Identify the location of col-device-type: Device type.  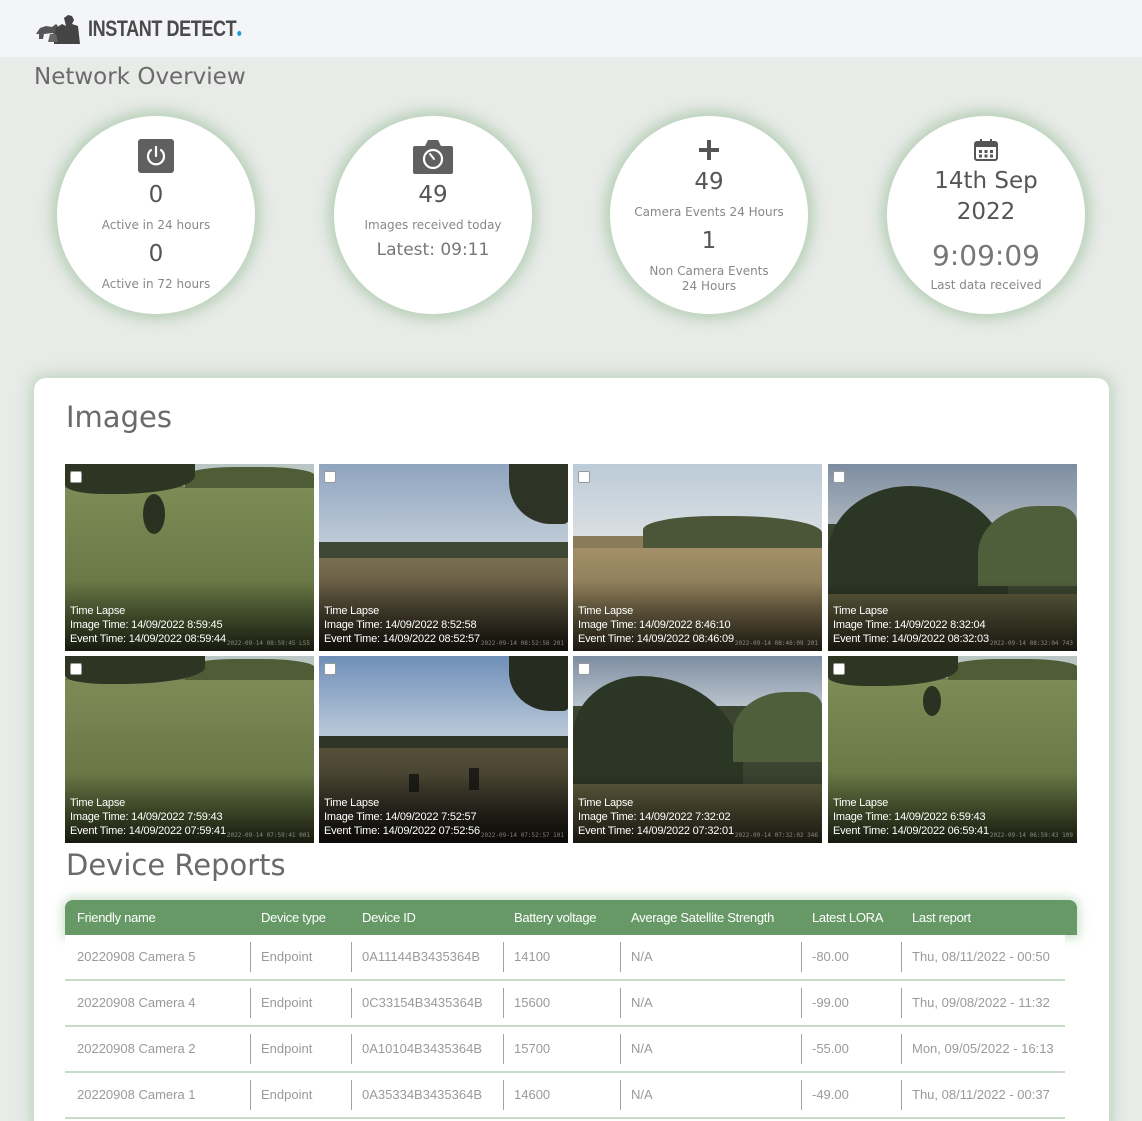
(311, 917).